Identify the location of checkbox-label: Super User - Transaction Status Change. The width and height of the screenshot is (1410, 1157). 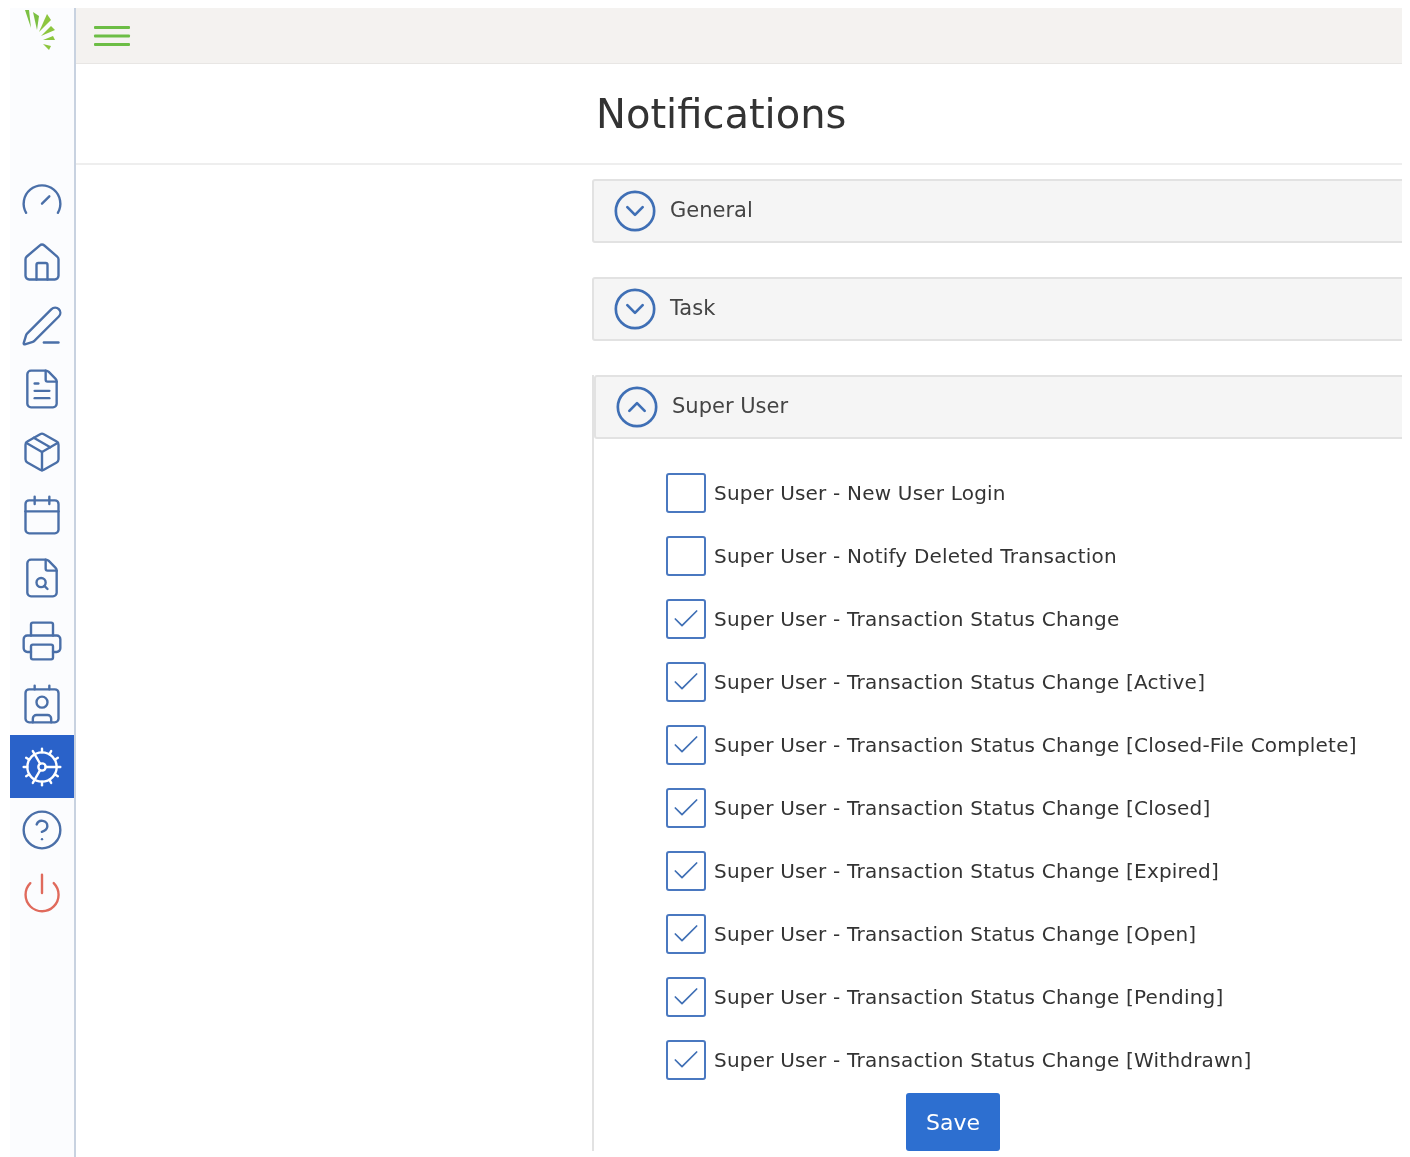
(917, 619).